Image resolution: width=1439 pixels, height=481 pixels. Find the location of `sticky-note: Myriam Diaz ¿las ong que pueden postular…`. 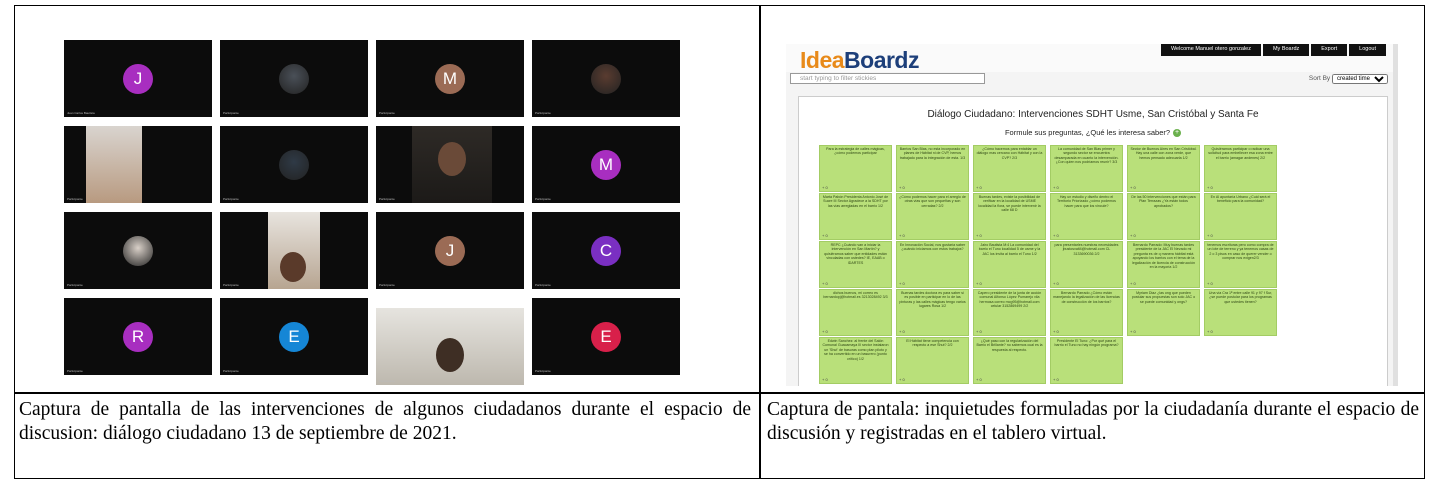

sticky-note: Myriam Diaz ¿las ong que pueden postular… is located at coordinates (1163, 312).